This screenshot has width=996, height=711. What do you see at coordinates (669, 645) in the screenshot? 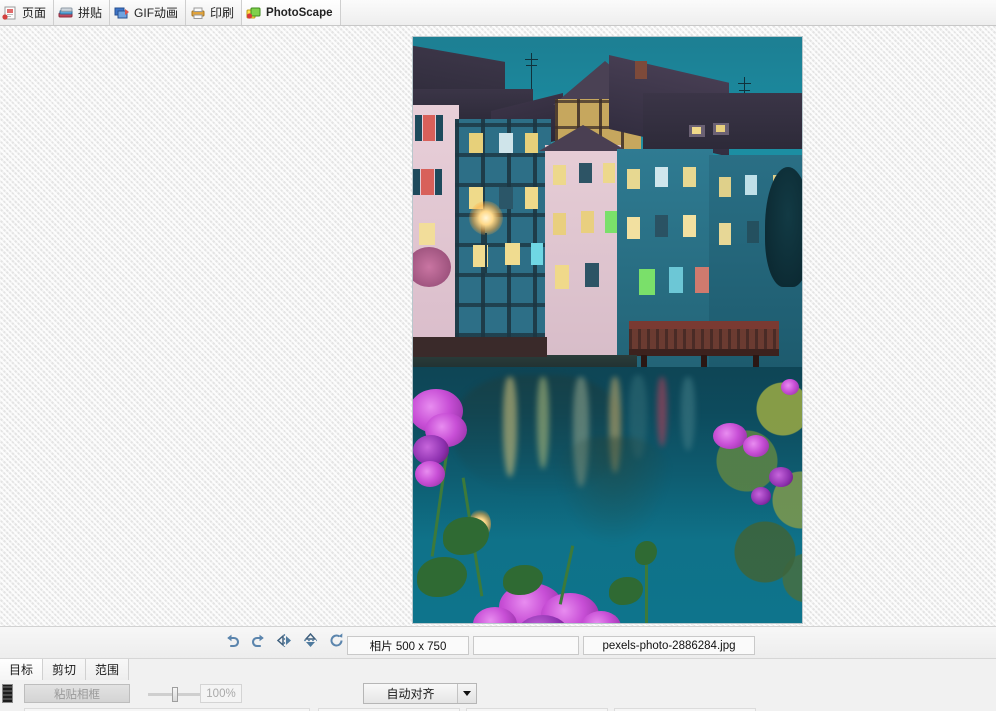
I see `filename-field: pexels-photo-2886284.jpg` at bounding box center [669, 645].